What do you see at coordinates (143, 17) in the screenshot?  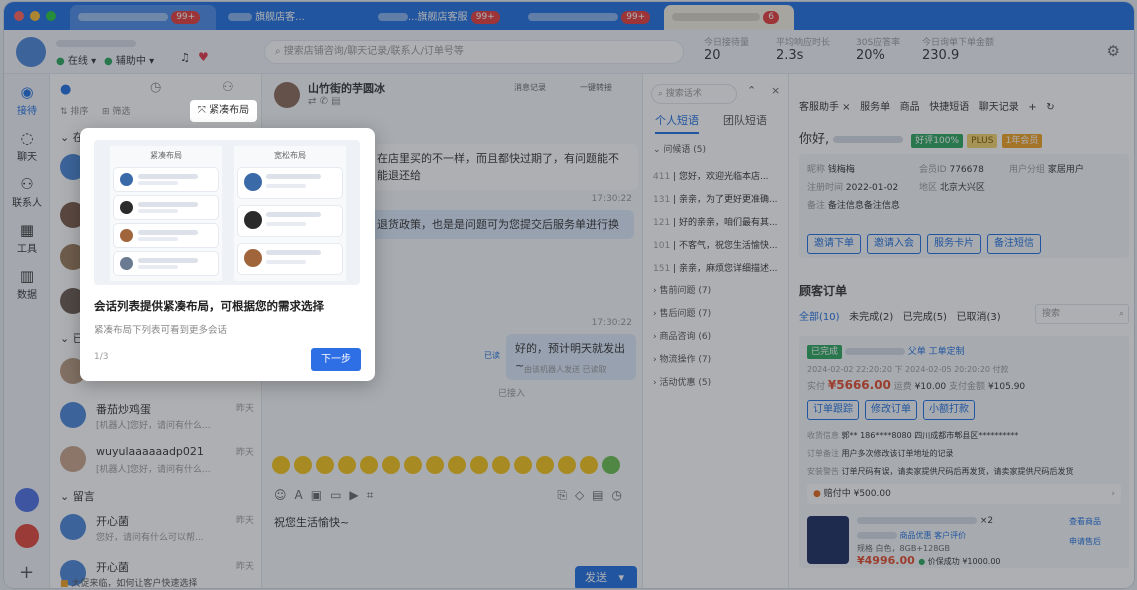 I see `tab-store-1: 99+` at bounding box center [143, 17].